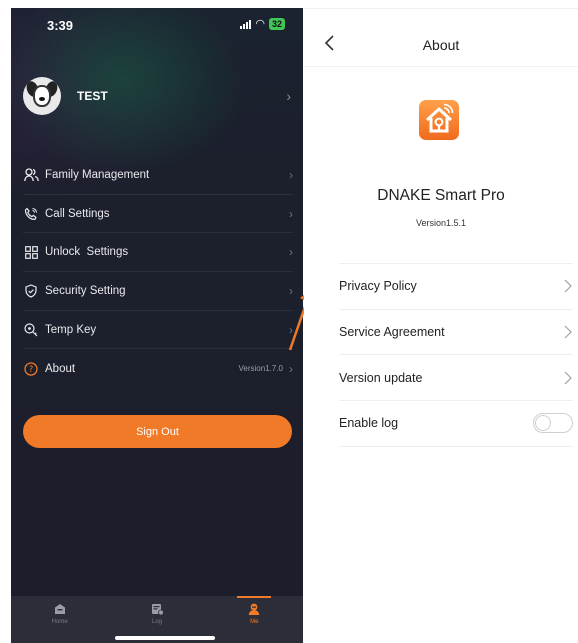  Describe the element at coordinates (60, 368) in the screenshot. I see `menu-item-label: About` at that location.